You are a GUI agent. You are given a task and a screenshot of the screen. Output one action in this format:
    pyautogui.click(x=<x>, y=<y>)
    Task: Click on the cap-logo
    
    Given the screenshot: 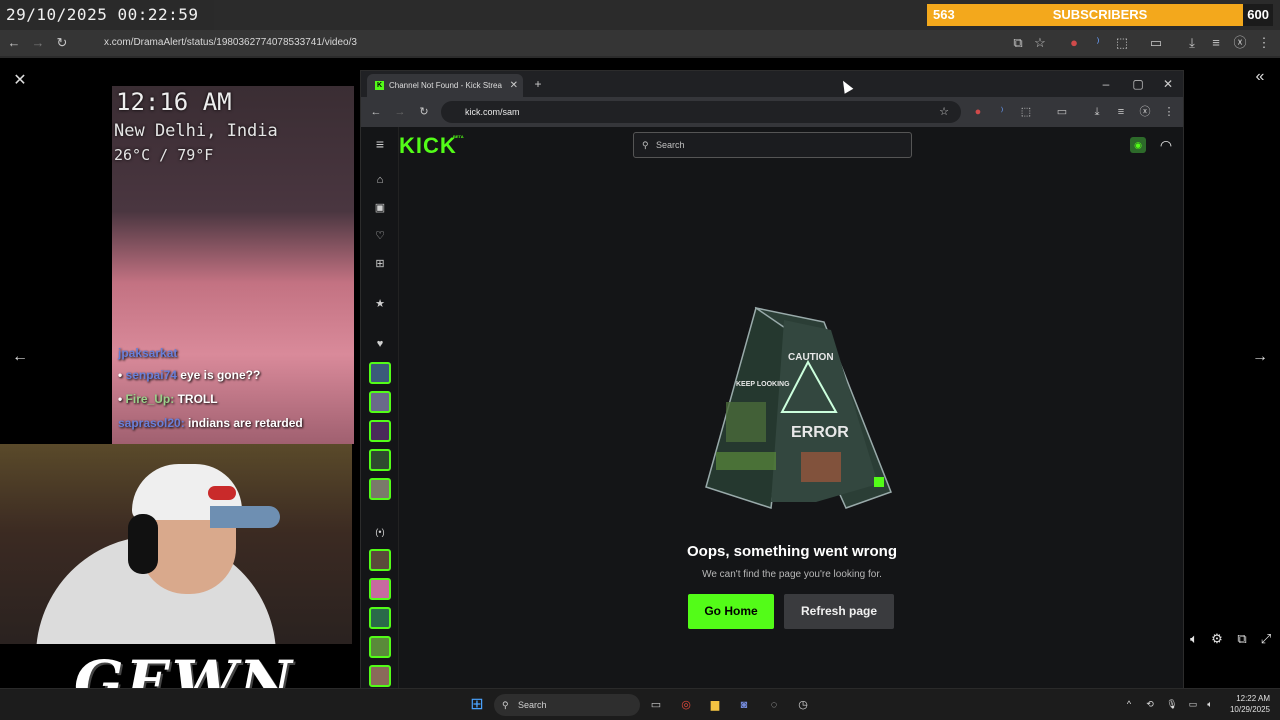 What is the action you would take?
    pyautogui.click(x=222, y=493)
    